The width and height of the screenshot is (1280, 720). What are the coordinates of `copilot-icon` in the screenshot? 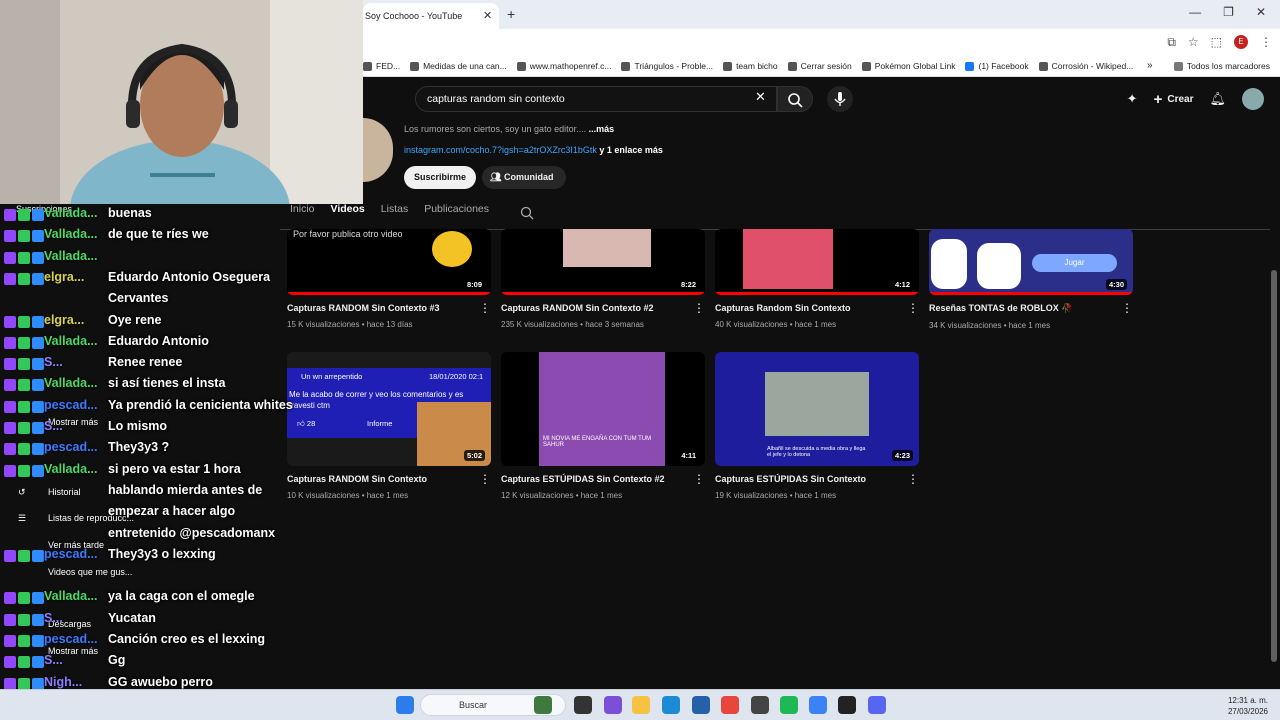 It's located at (613, 705).